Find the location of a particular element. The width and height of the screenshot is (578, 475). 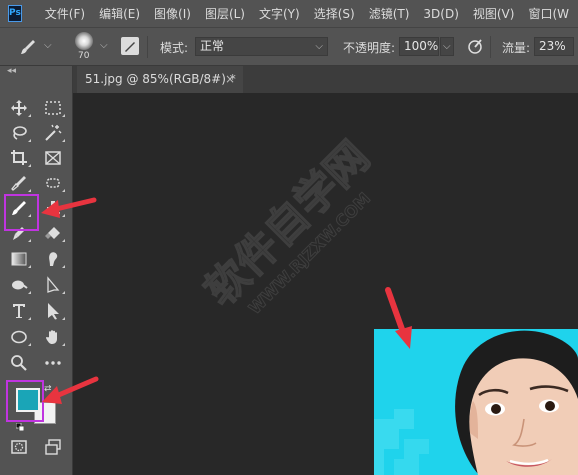

arrow-to-swatch-icon is located at coordinates (70, 390).